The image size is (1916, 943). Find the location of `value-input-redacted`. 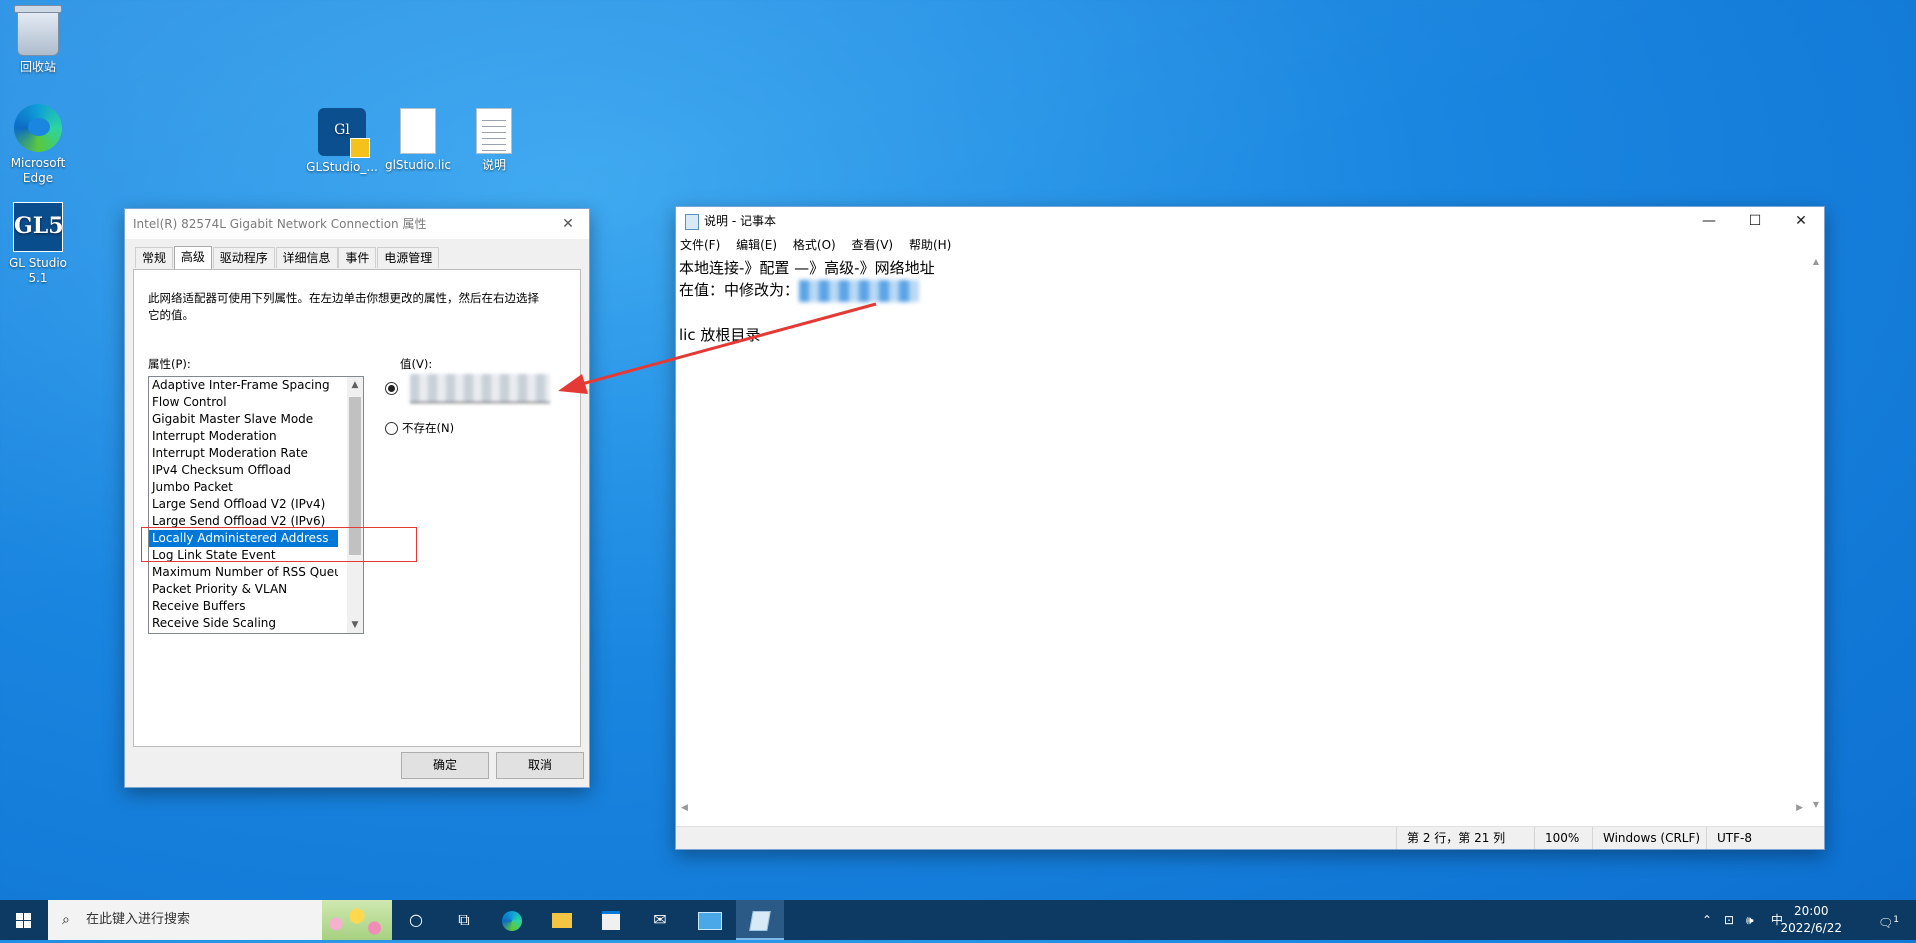

value-input-redacted is located at coordinates (480, 388).